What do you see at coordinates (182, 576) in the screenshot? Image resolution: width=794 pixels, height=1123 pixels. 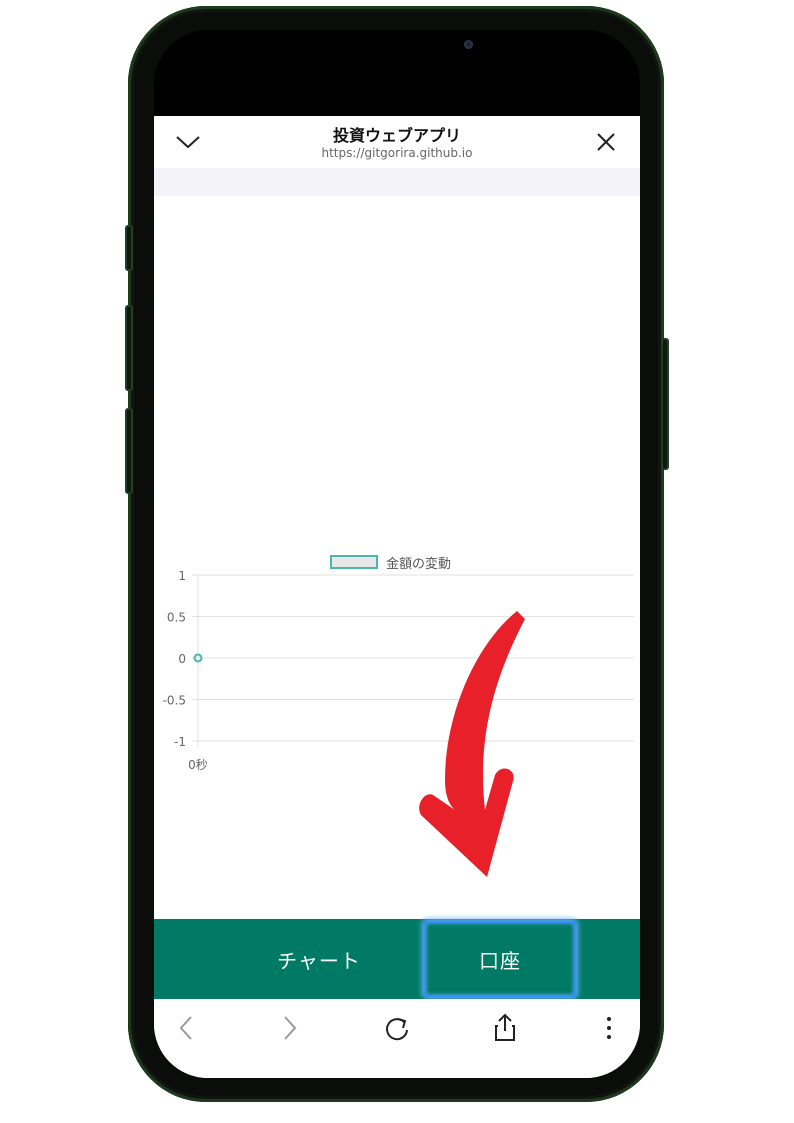 I see `y-tick-label: 1` at bounding box center [182, 576].